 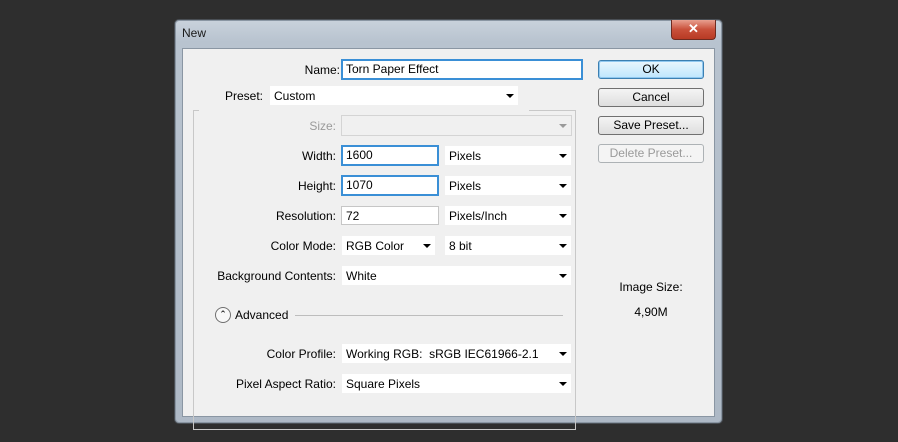 I want to click on cancel-button: Cancel, so click(x=651, y=97).